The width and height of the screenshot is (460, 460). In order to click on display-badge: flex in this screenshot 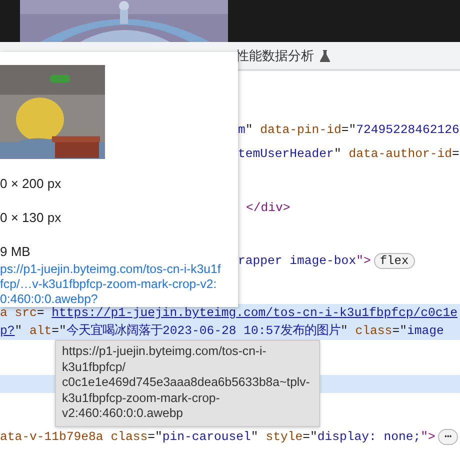, I will do `click(394, 261)`.